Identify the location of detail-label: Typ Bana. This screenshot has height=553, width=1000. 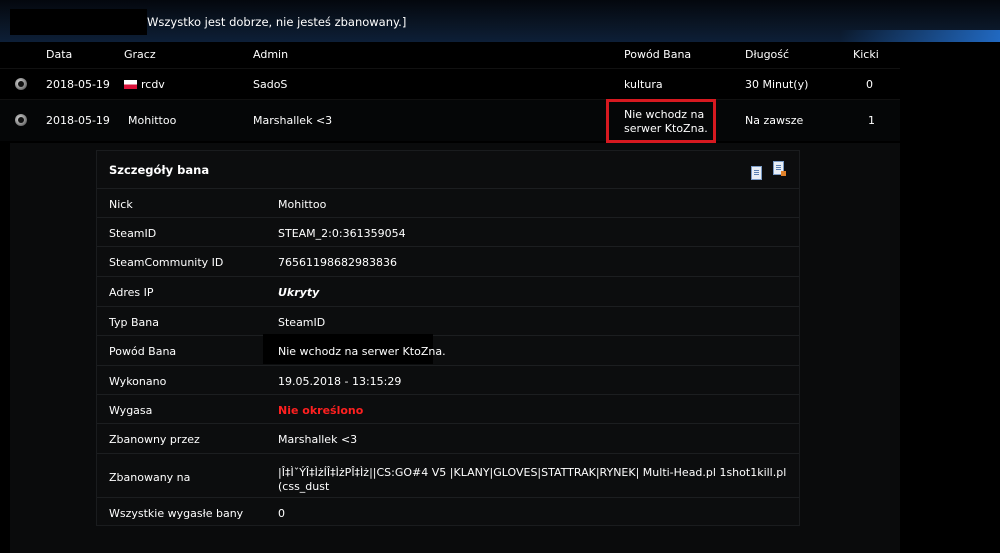
(134, 322).